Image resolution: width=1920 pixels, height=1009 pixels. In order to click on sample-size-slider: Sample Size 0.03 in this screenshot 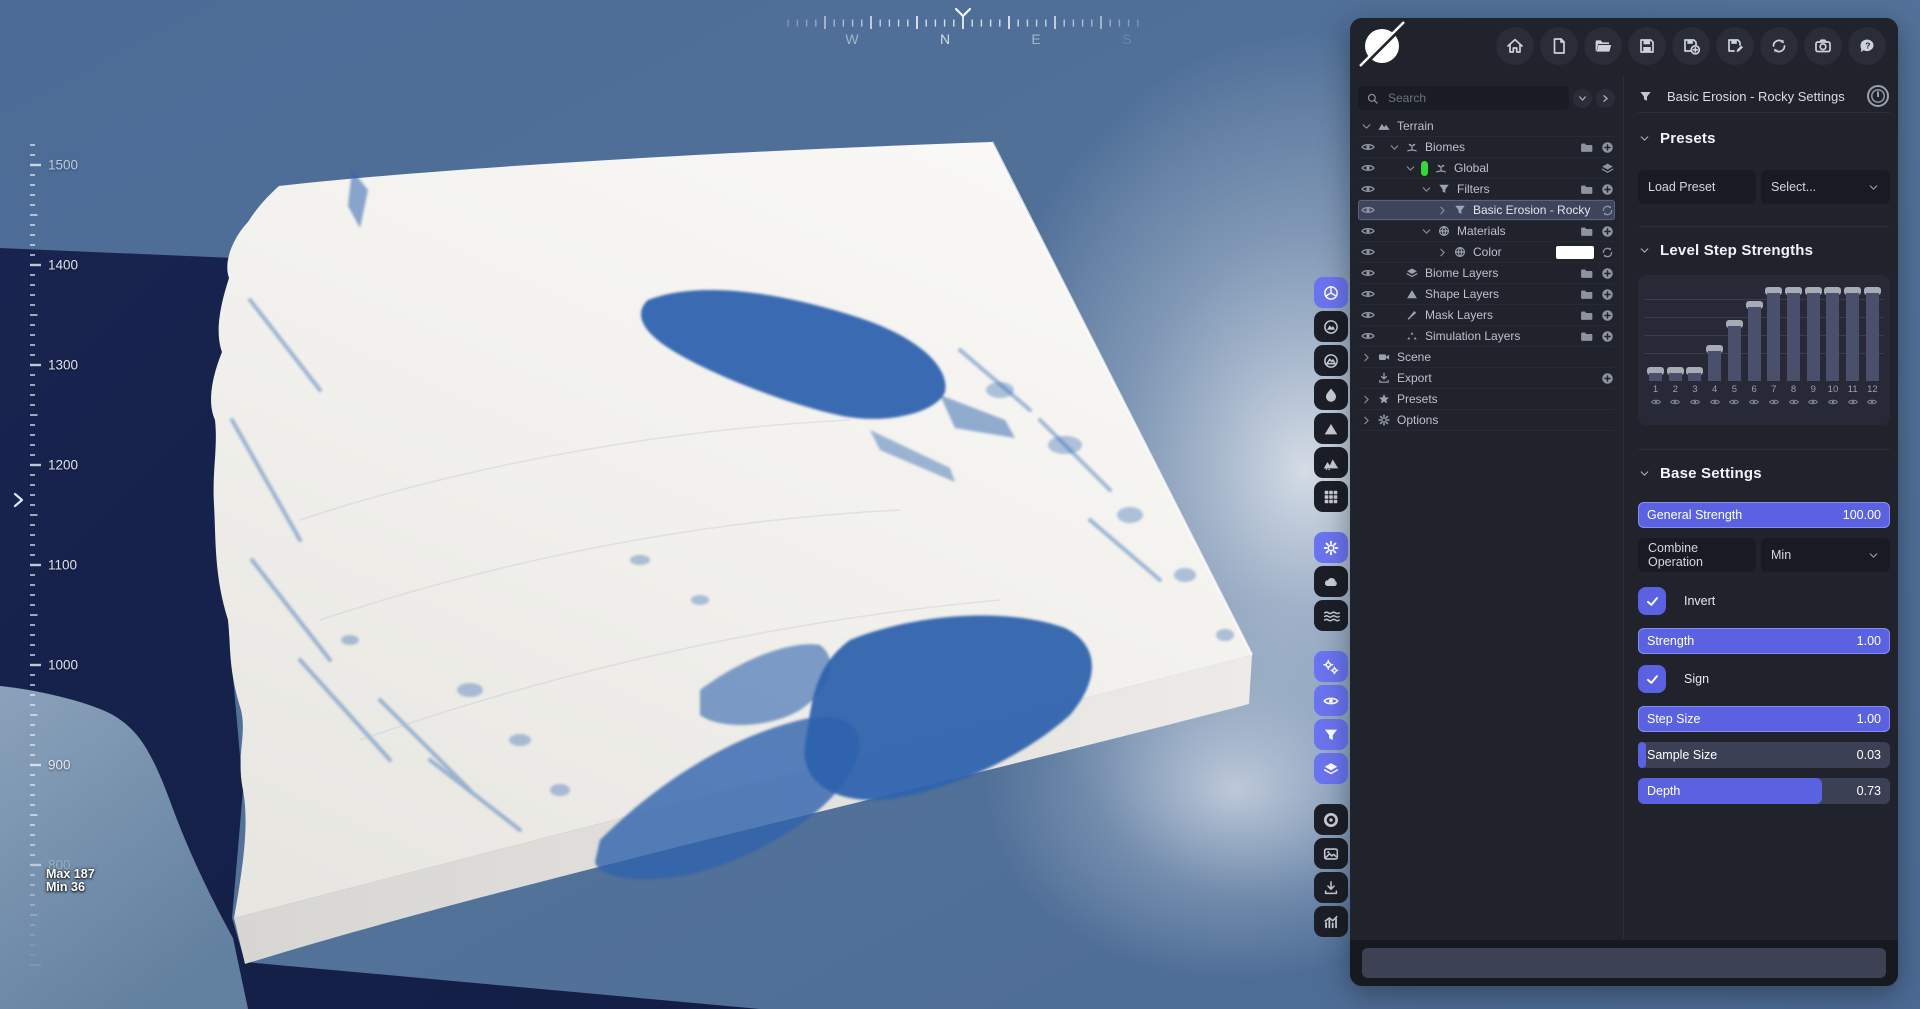, I will do `click(1764, 755)`.